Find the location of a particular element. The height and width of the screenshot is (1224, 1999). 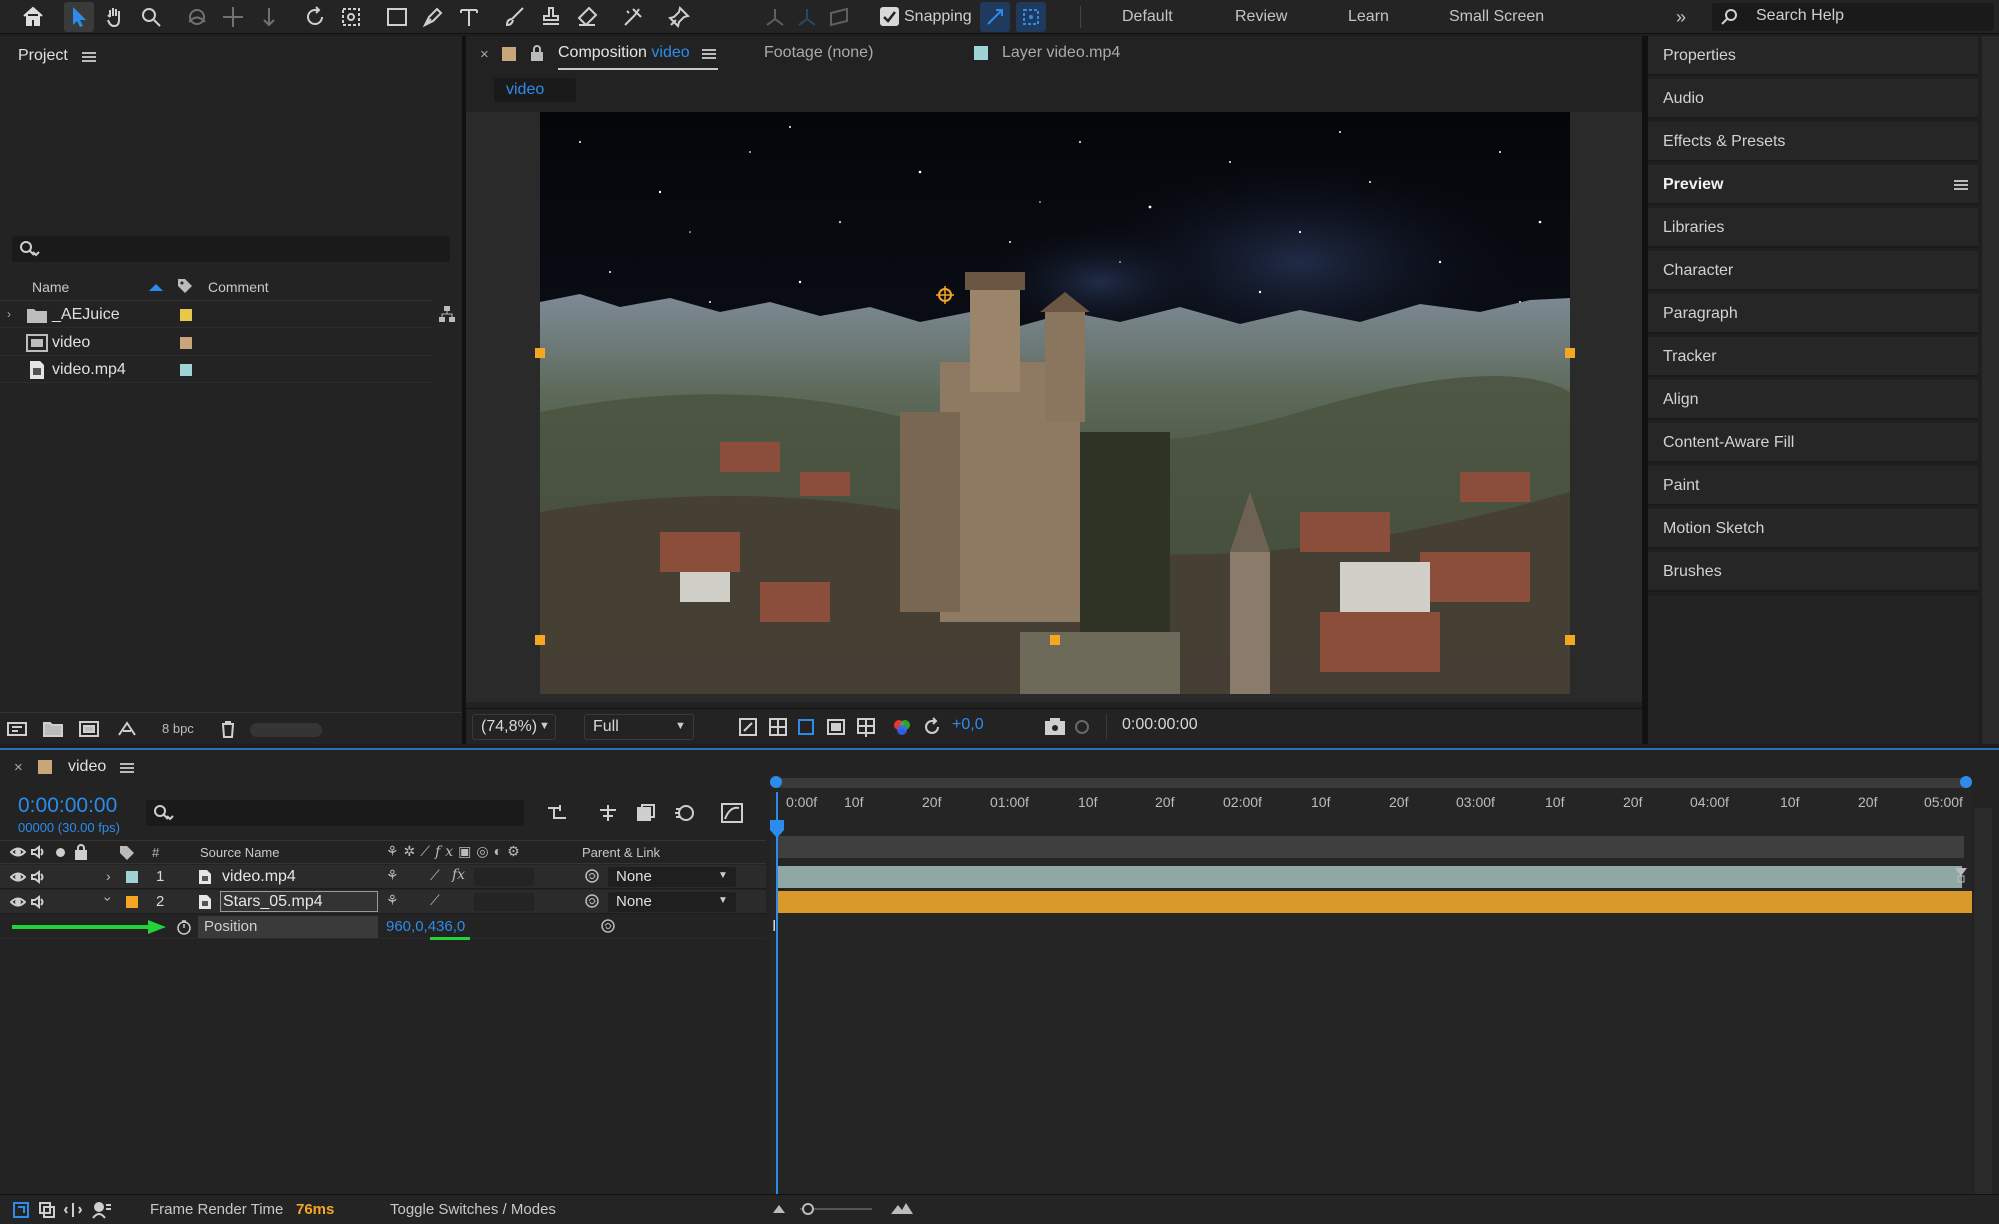

timeline-search-input is located at coordinates (335, 813).